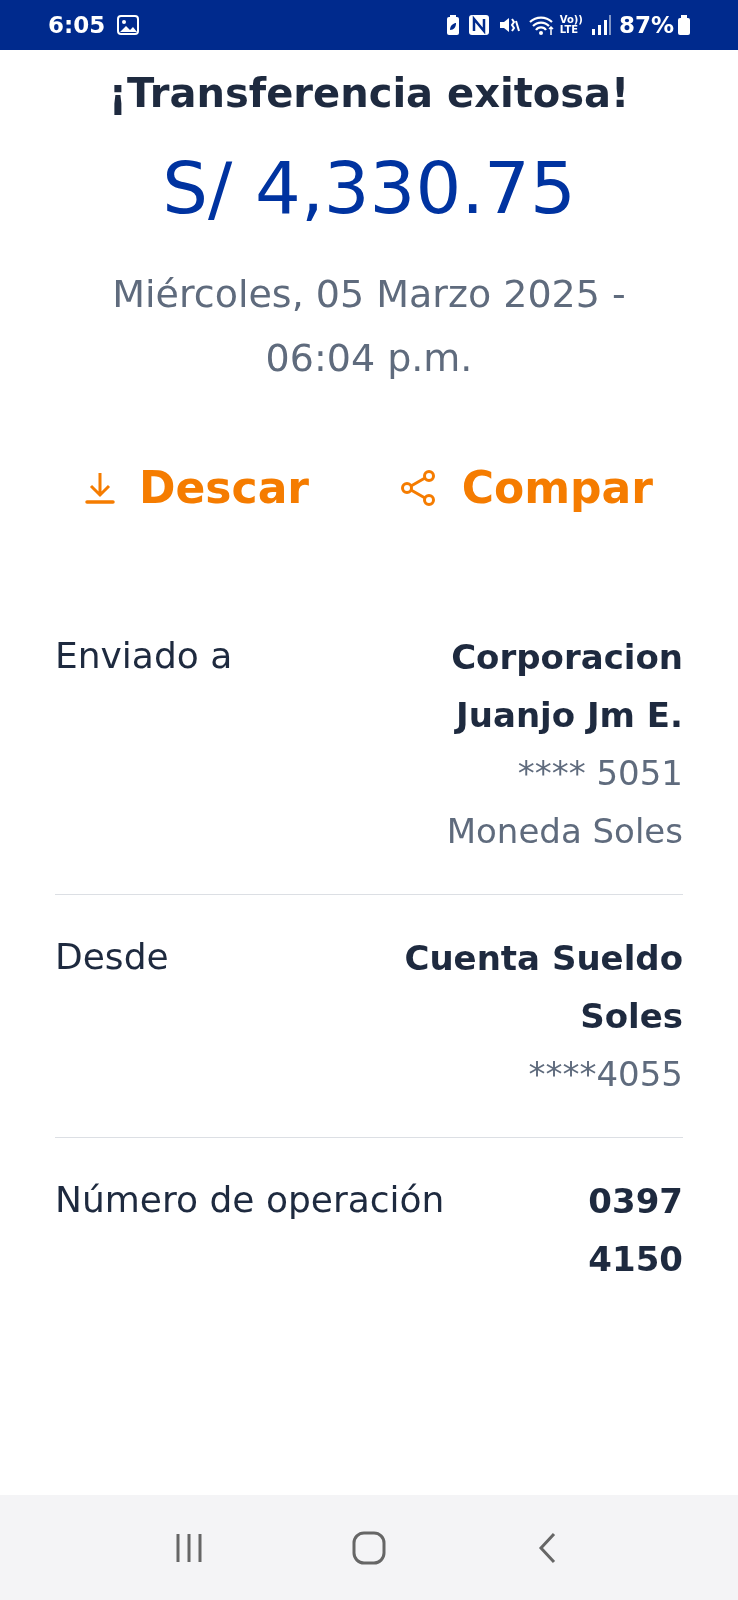 This screenshot has width=738, height=1600. Describe the element at coordinates (543, 987) in the screenshot. I see `detail-value: Cuenta Sueldo Soles` at that location.